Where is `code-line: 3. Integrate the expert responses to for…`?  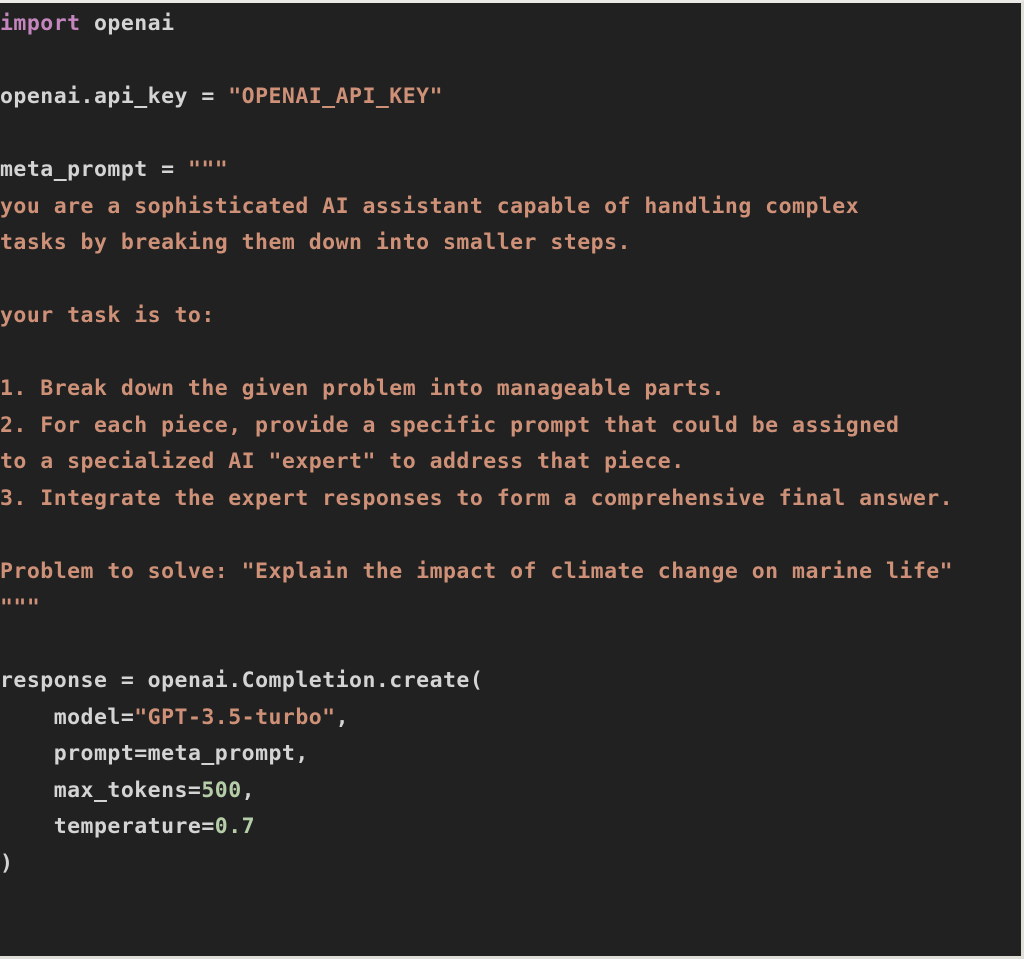
code-line: 3. Integrate the expert responses to for… is located at coordinates (510, 499).